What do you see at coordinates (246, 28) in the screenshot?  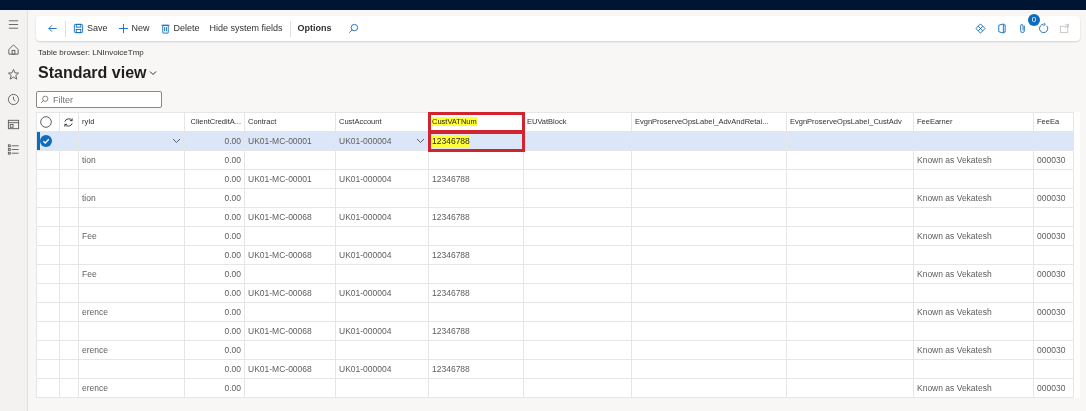 I see `hide-system-fields-button: Hide system fields` at bounding box center [246, 28].